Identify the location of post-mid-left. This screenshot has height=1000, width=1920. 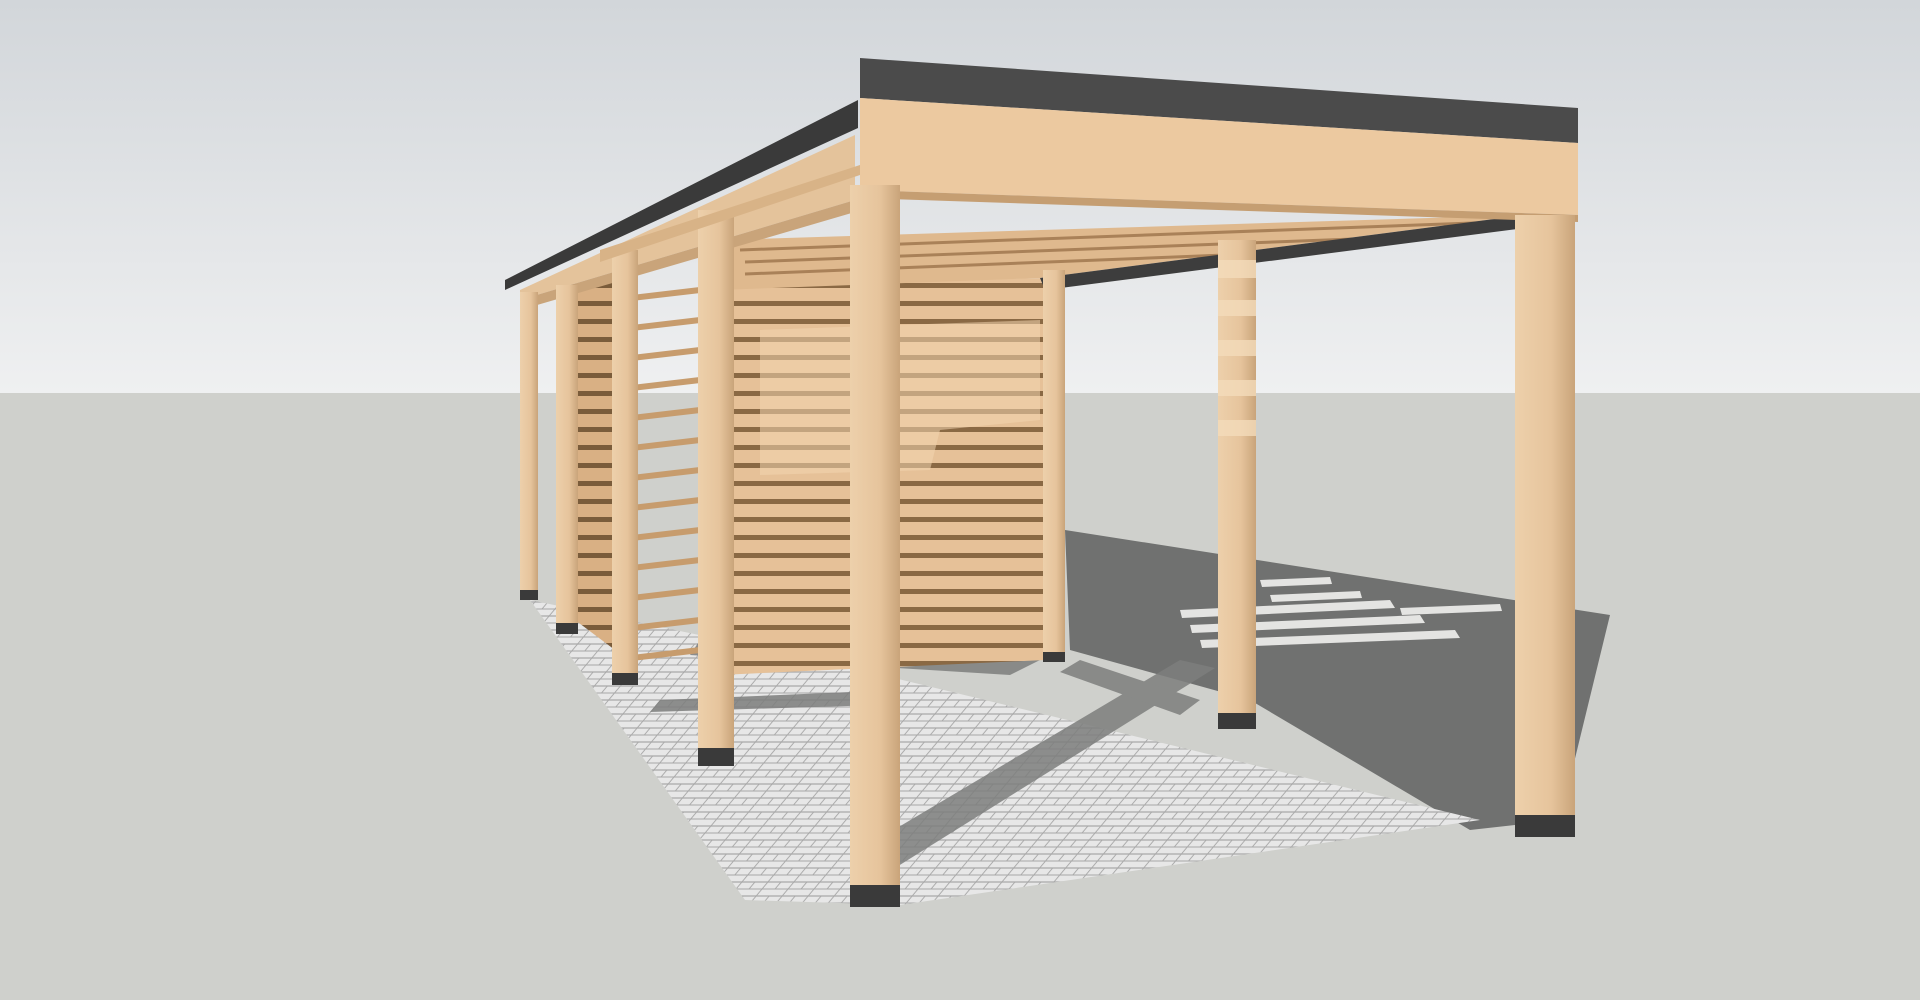
(625, 462).